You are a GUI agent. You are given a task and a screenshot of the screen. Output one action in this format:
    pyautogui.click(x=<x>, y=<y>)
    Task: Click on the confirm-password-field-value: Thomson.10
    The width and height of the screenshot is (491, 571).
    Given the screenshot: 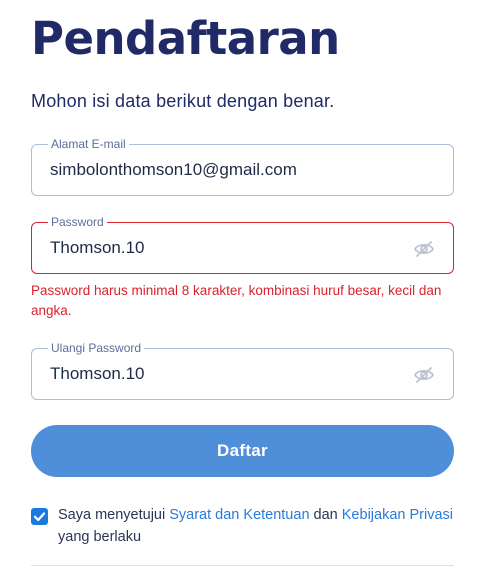 What is the action you would take?
    pyautogui.click(x=97, y=374)
    